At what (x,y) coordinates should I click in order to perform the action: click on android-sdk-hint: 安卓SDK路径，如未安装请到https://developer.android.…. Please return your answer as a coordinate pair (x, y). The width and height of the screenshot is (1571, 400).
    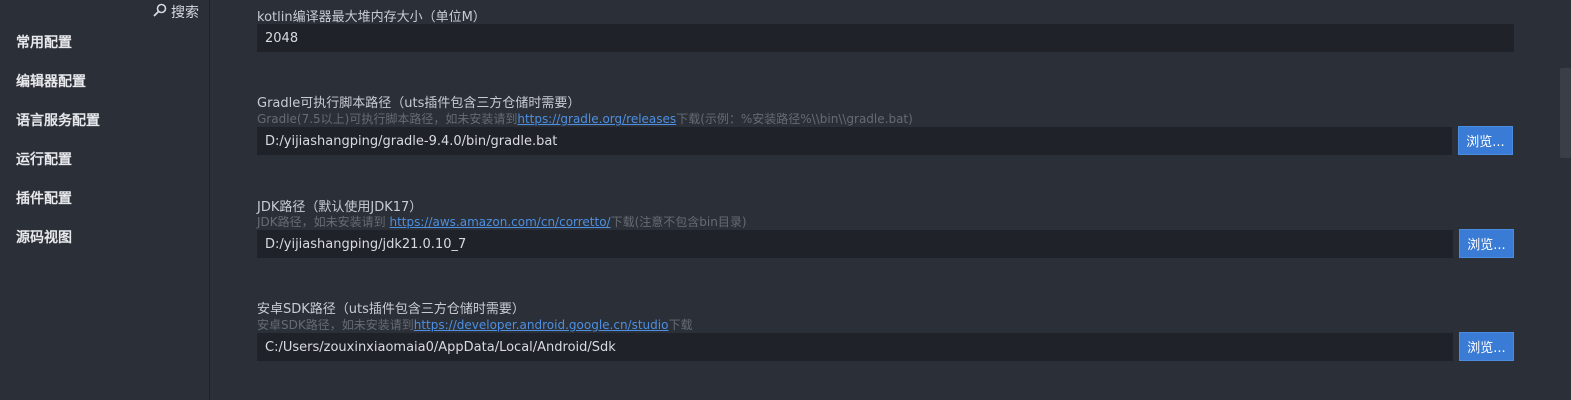
    Looking at the image, I should click on (474, 324).